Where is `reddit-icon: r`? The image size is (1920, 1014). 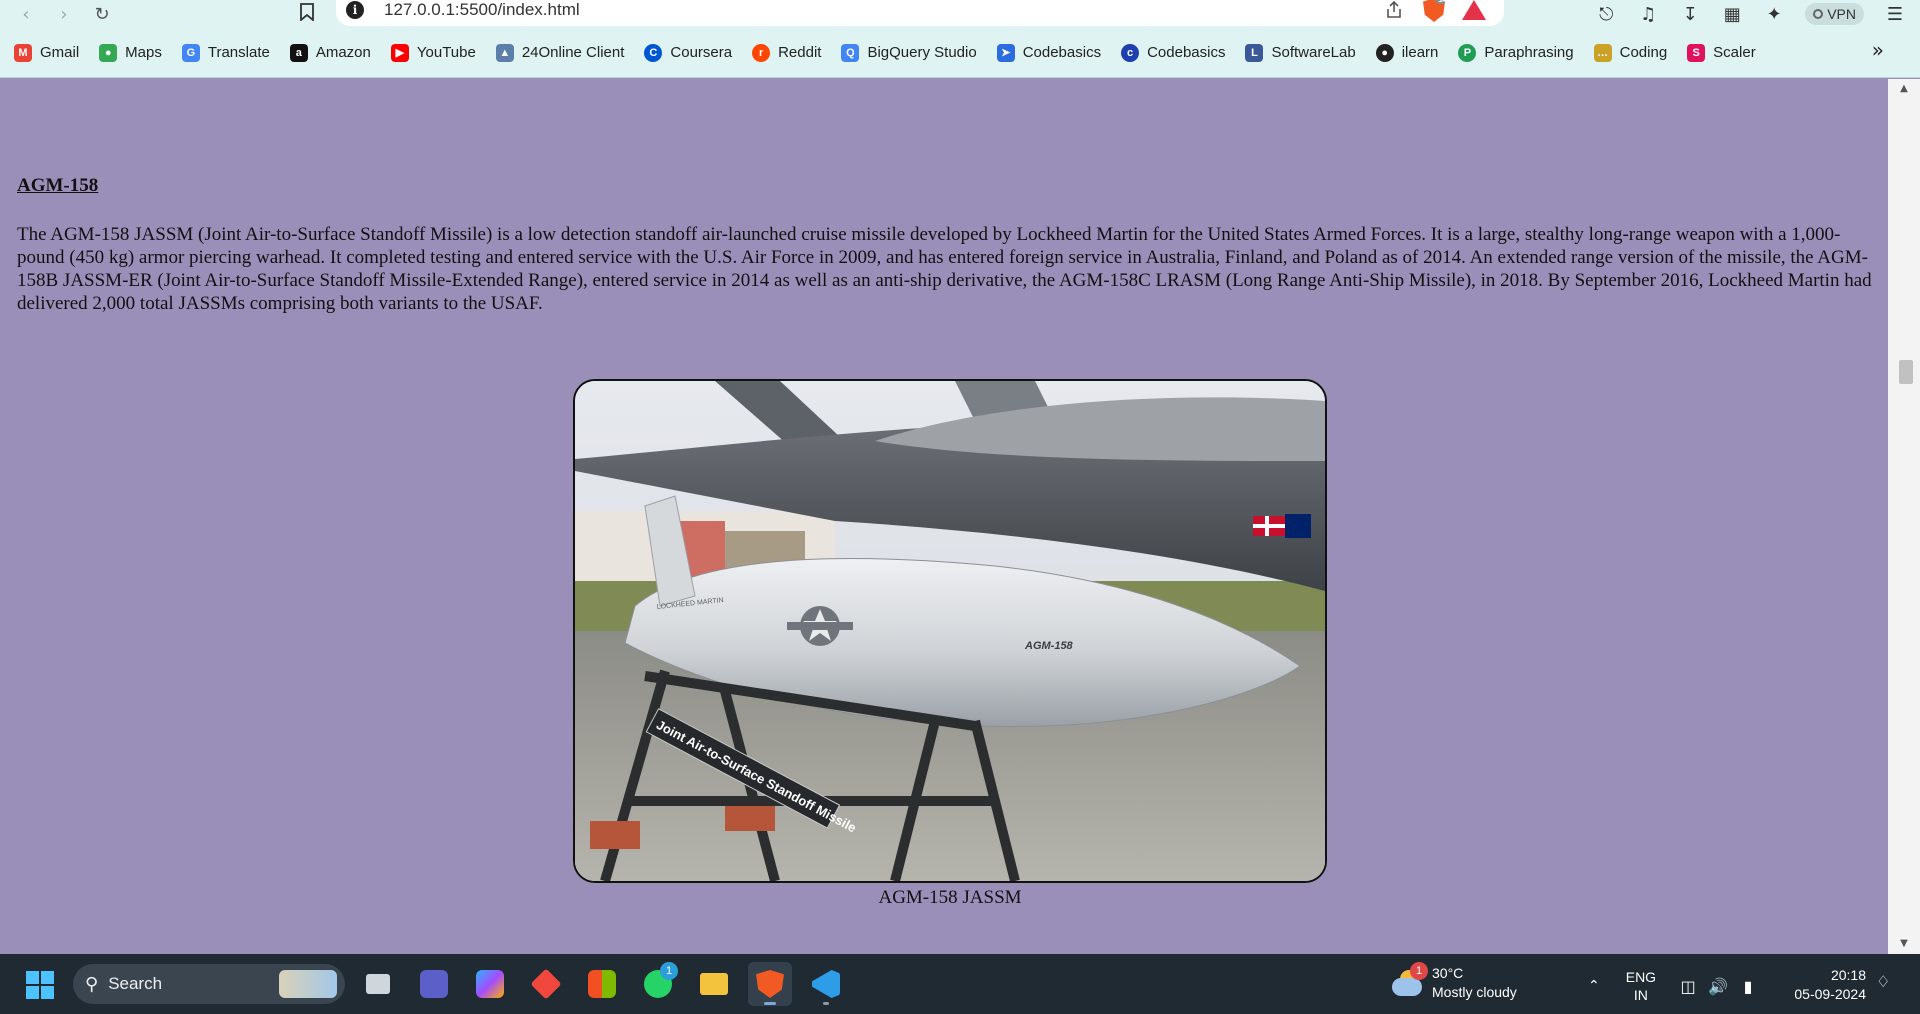
reddit-icon: r is located at coordinates (761, 52).